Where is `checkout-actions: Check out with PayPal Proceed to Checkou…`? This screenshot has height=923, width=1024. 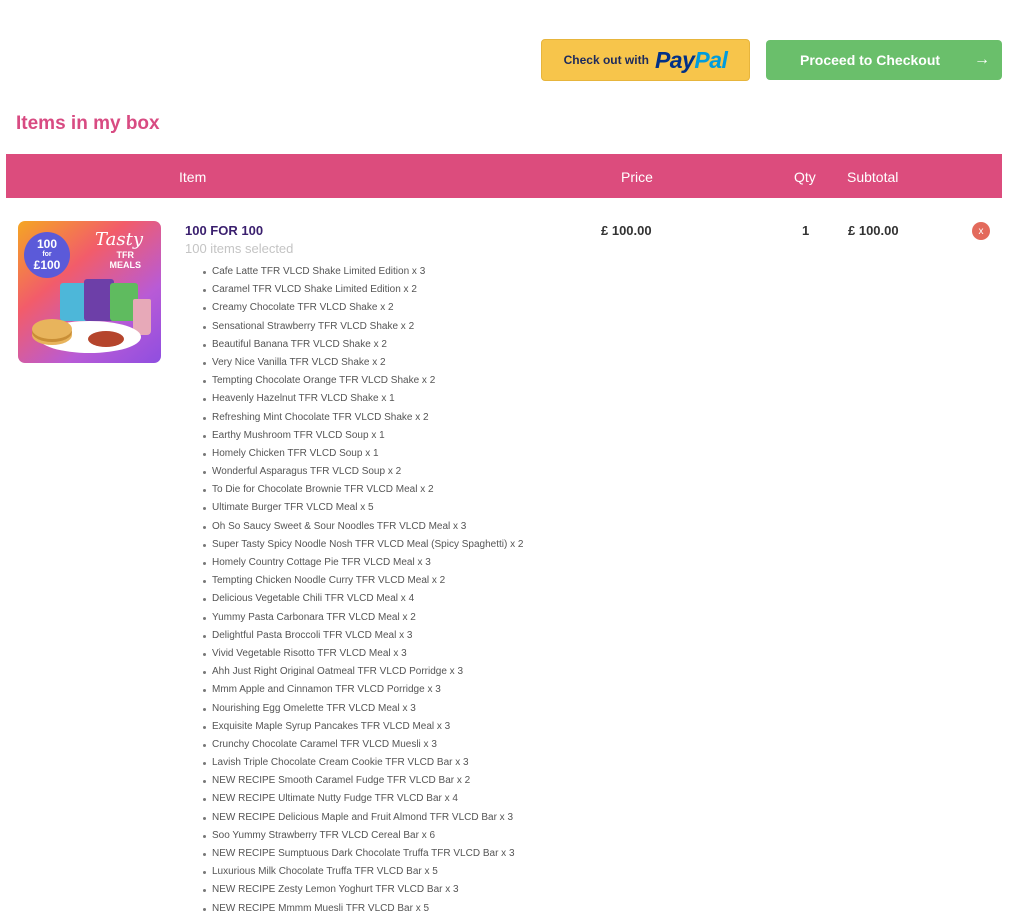
checkout-actions: Check out with PayPal Proceed to Checkou… is located at coordinates (771, 60).